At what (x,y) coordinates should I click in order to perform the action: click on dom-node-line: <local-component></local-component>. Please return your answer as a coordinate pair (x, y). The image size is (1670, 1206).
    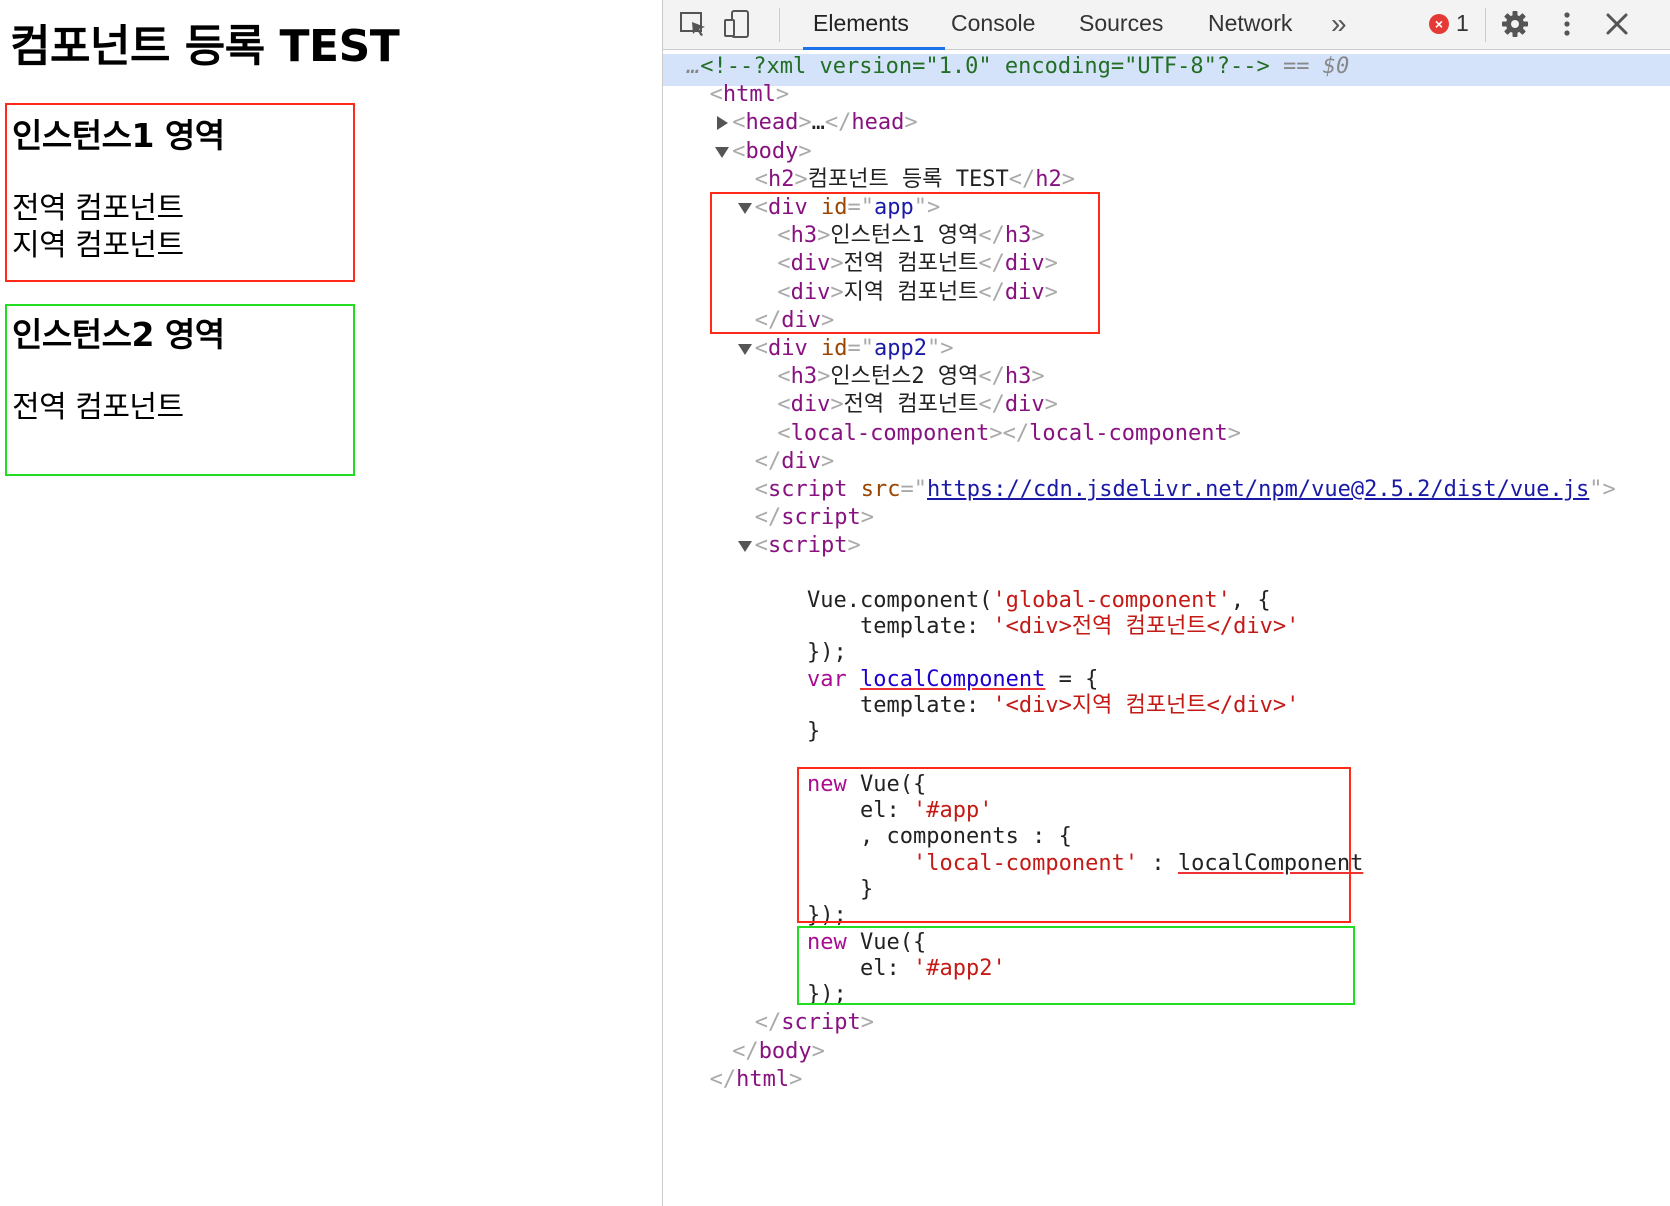
    Looking at the image, I should click on (1009, 434).